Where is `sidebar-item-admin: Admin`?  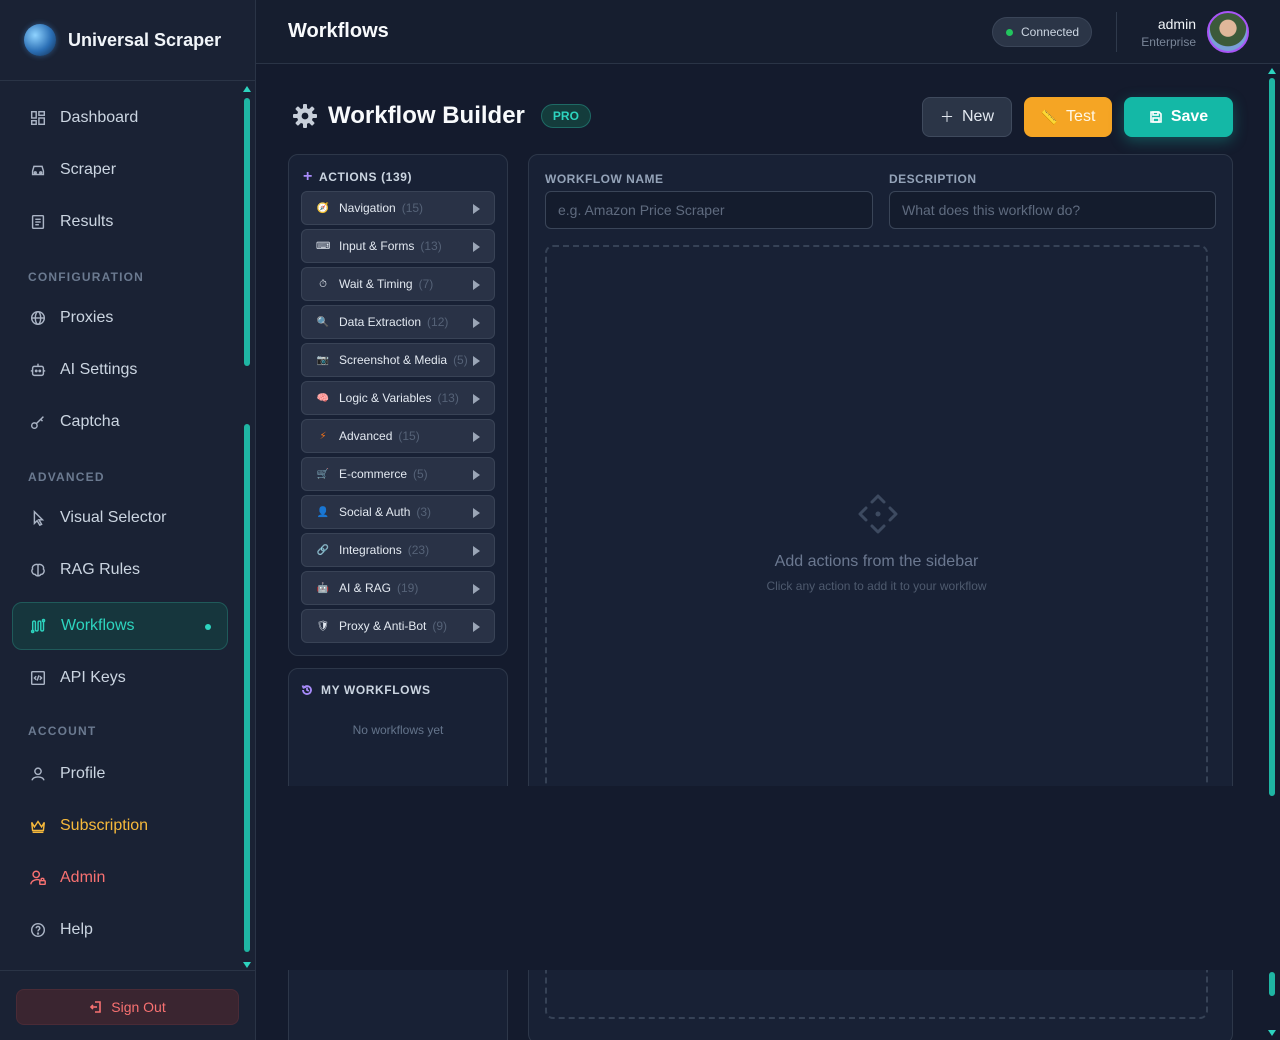
sidebar-item-admin: Admin is located at coordinates (120, 878).